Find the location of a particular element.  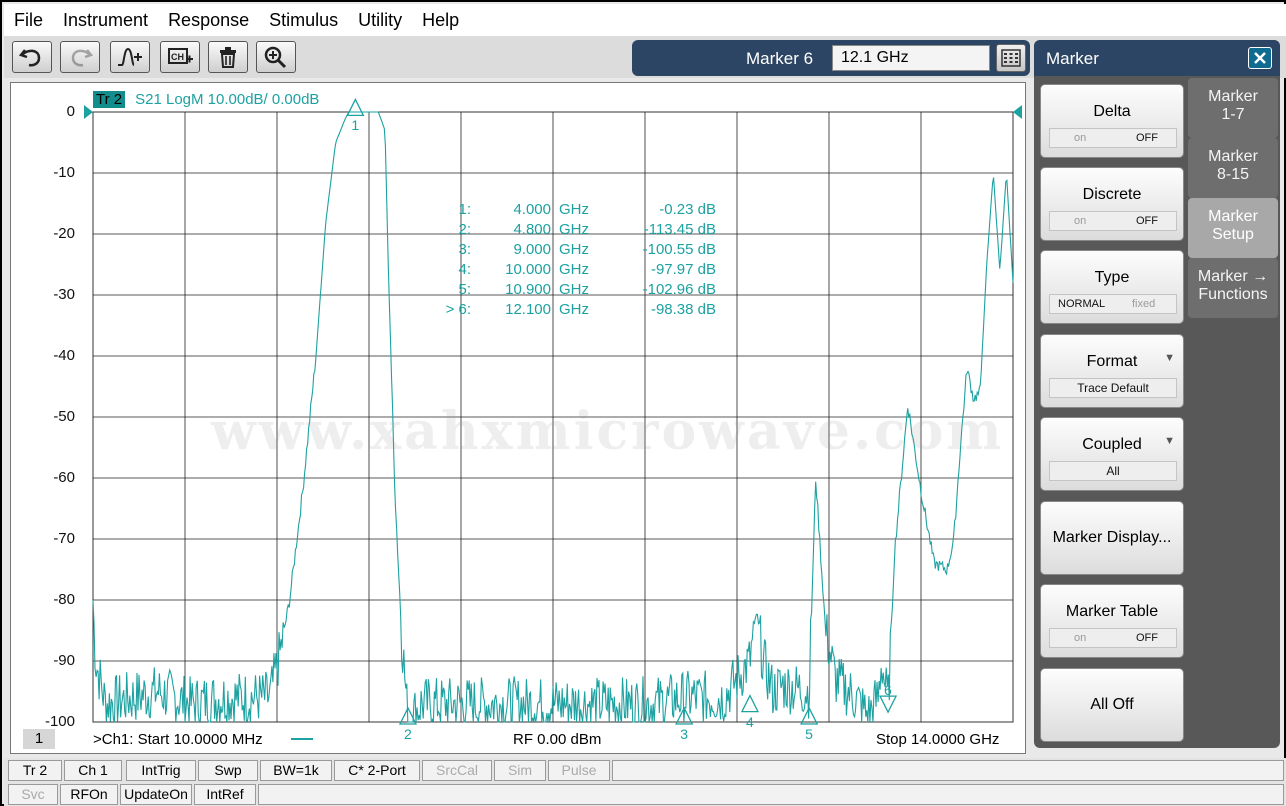

status-trigger: IntTrig is located at coordinates (161, 770).